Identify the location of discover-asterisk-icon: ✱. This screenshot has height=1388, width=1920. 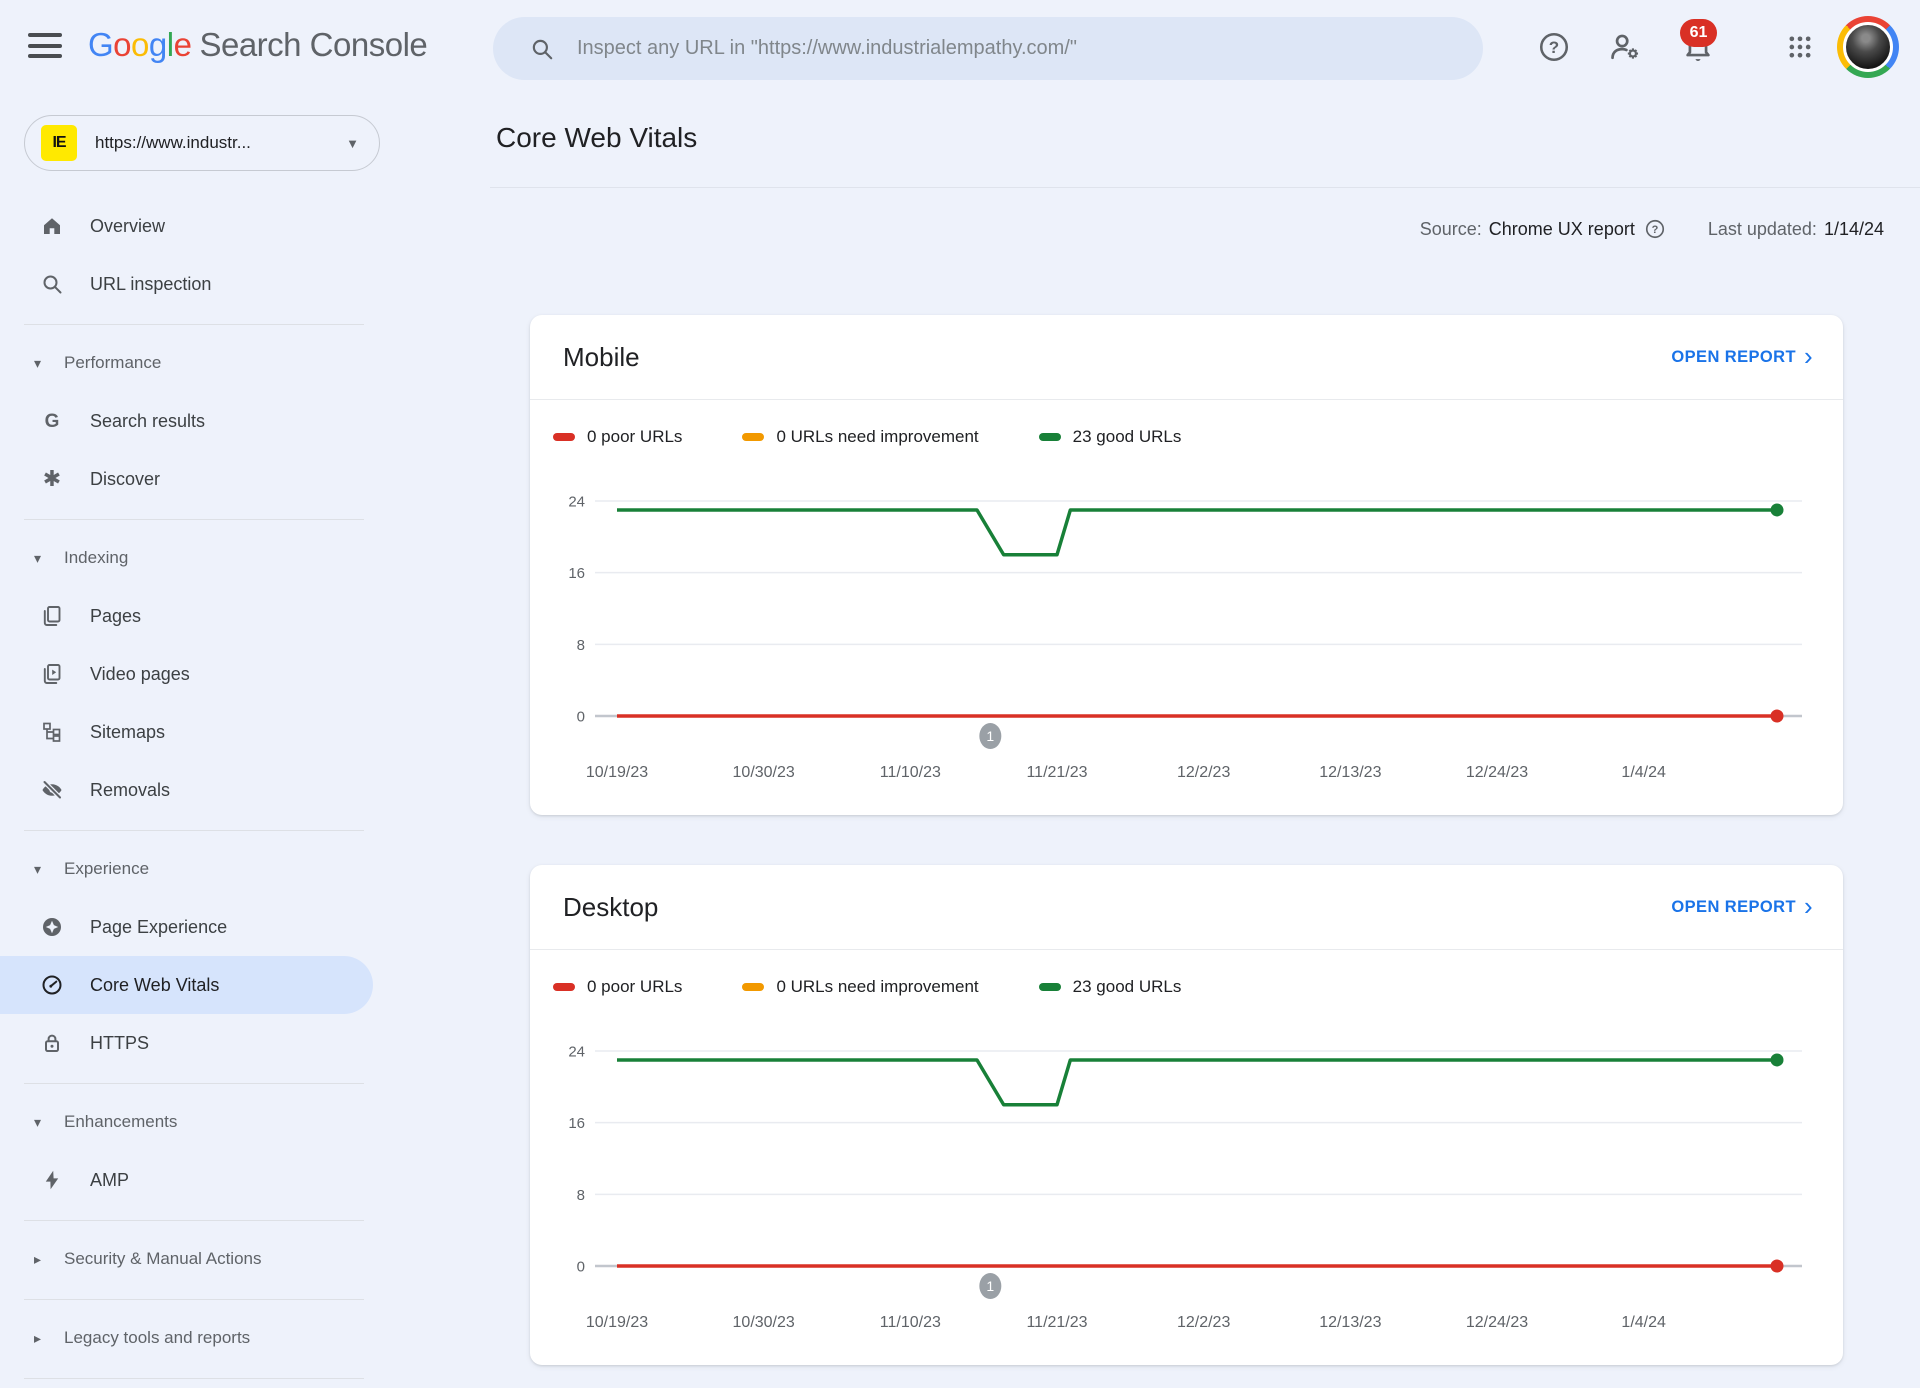
(53, 479).